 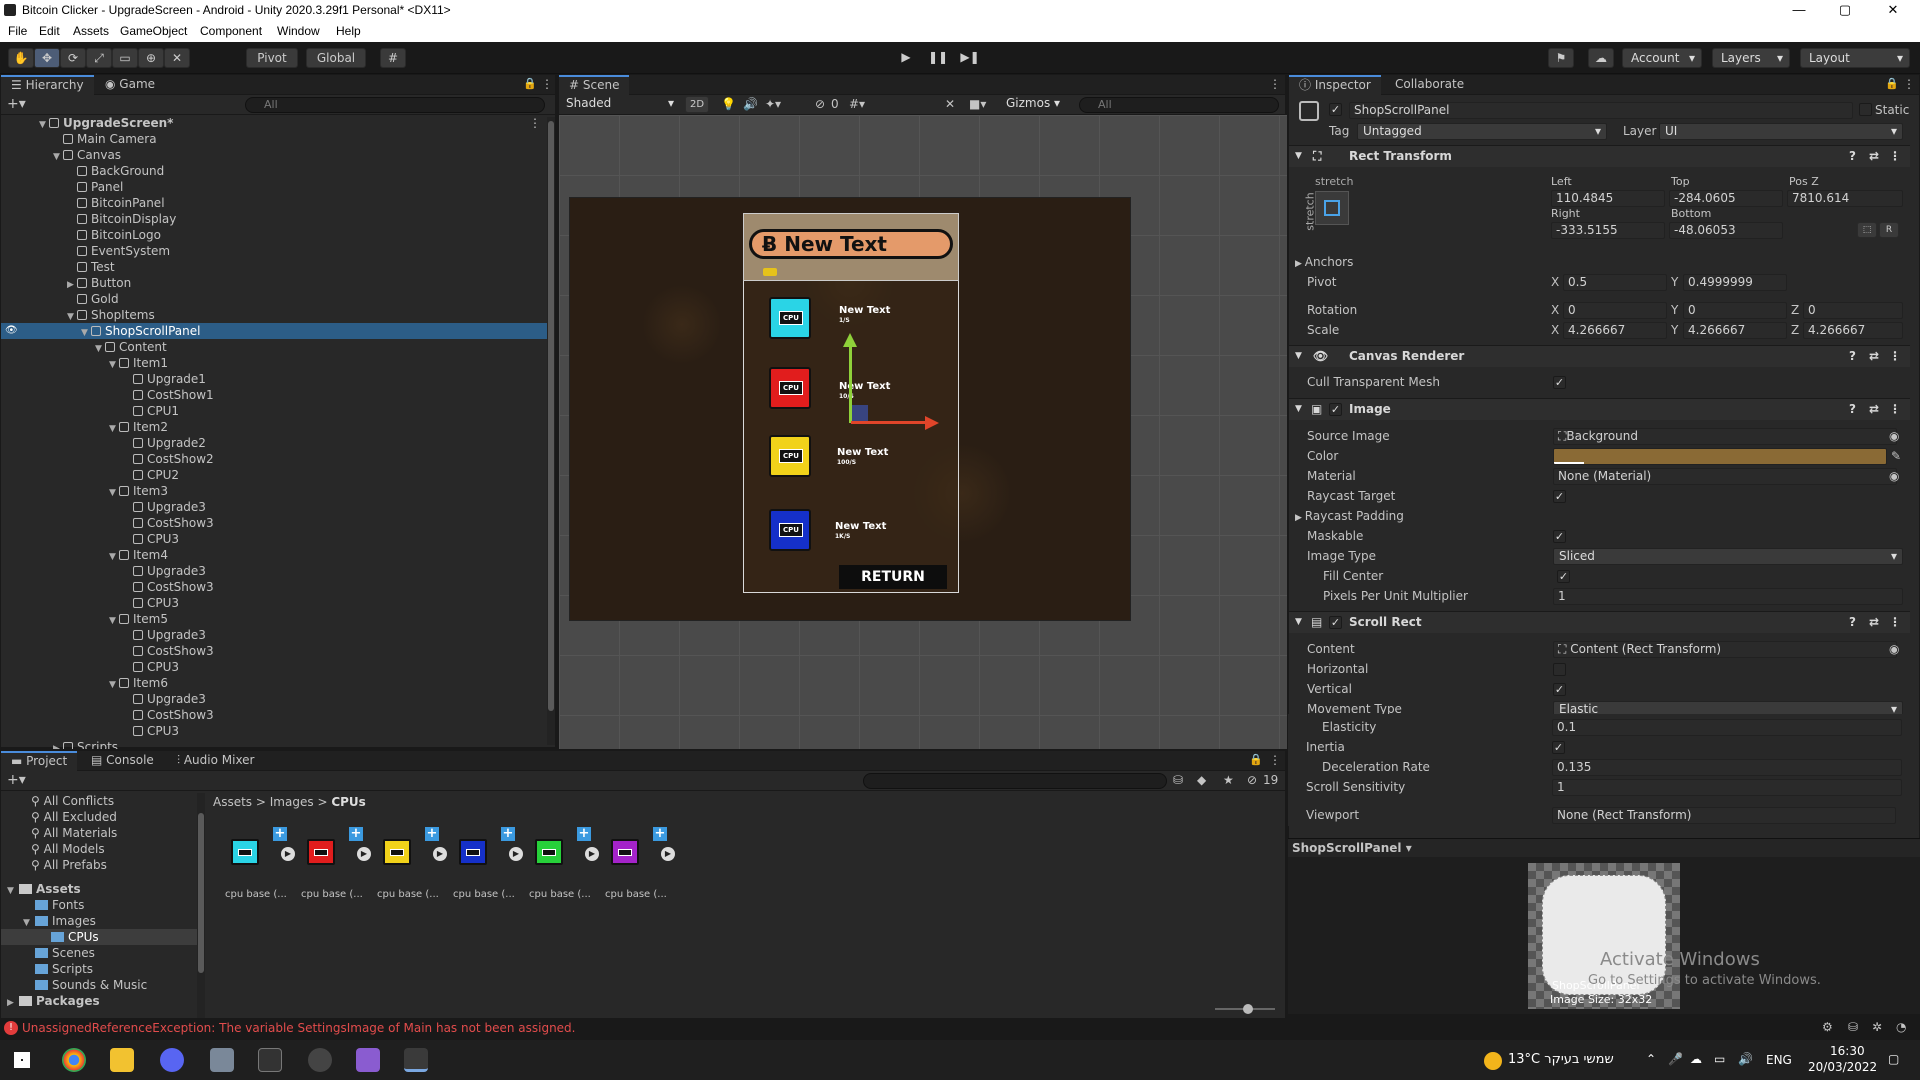 I want to click on cpu-item-4: CPU, so click(x=790, y=530).